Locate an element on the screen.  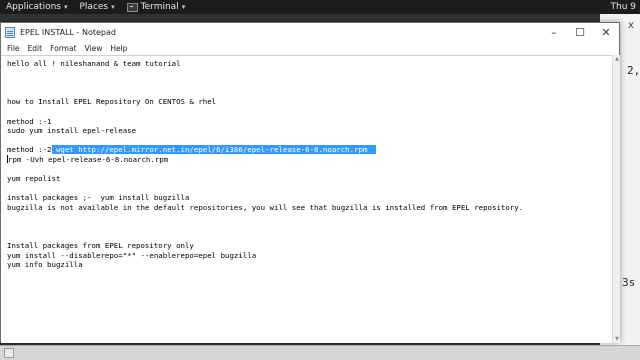
text-line: hello all ! nileshanand & team tutorial is located at coordinates (94, 63).